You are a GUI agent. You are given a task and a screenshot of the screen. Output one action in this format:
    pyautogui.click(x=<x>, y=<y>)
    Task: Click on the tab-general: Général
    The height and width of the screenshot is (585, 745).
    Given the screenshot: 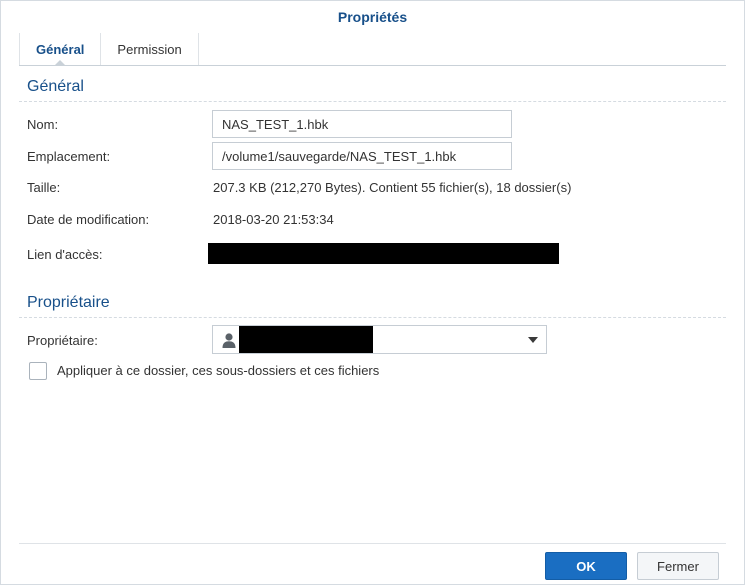 What is the action you would take?
    pyautogui.click(x=60, y=49)
    